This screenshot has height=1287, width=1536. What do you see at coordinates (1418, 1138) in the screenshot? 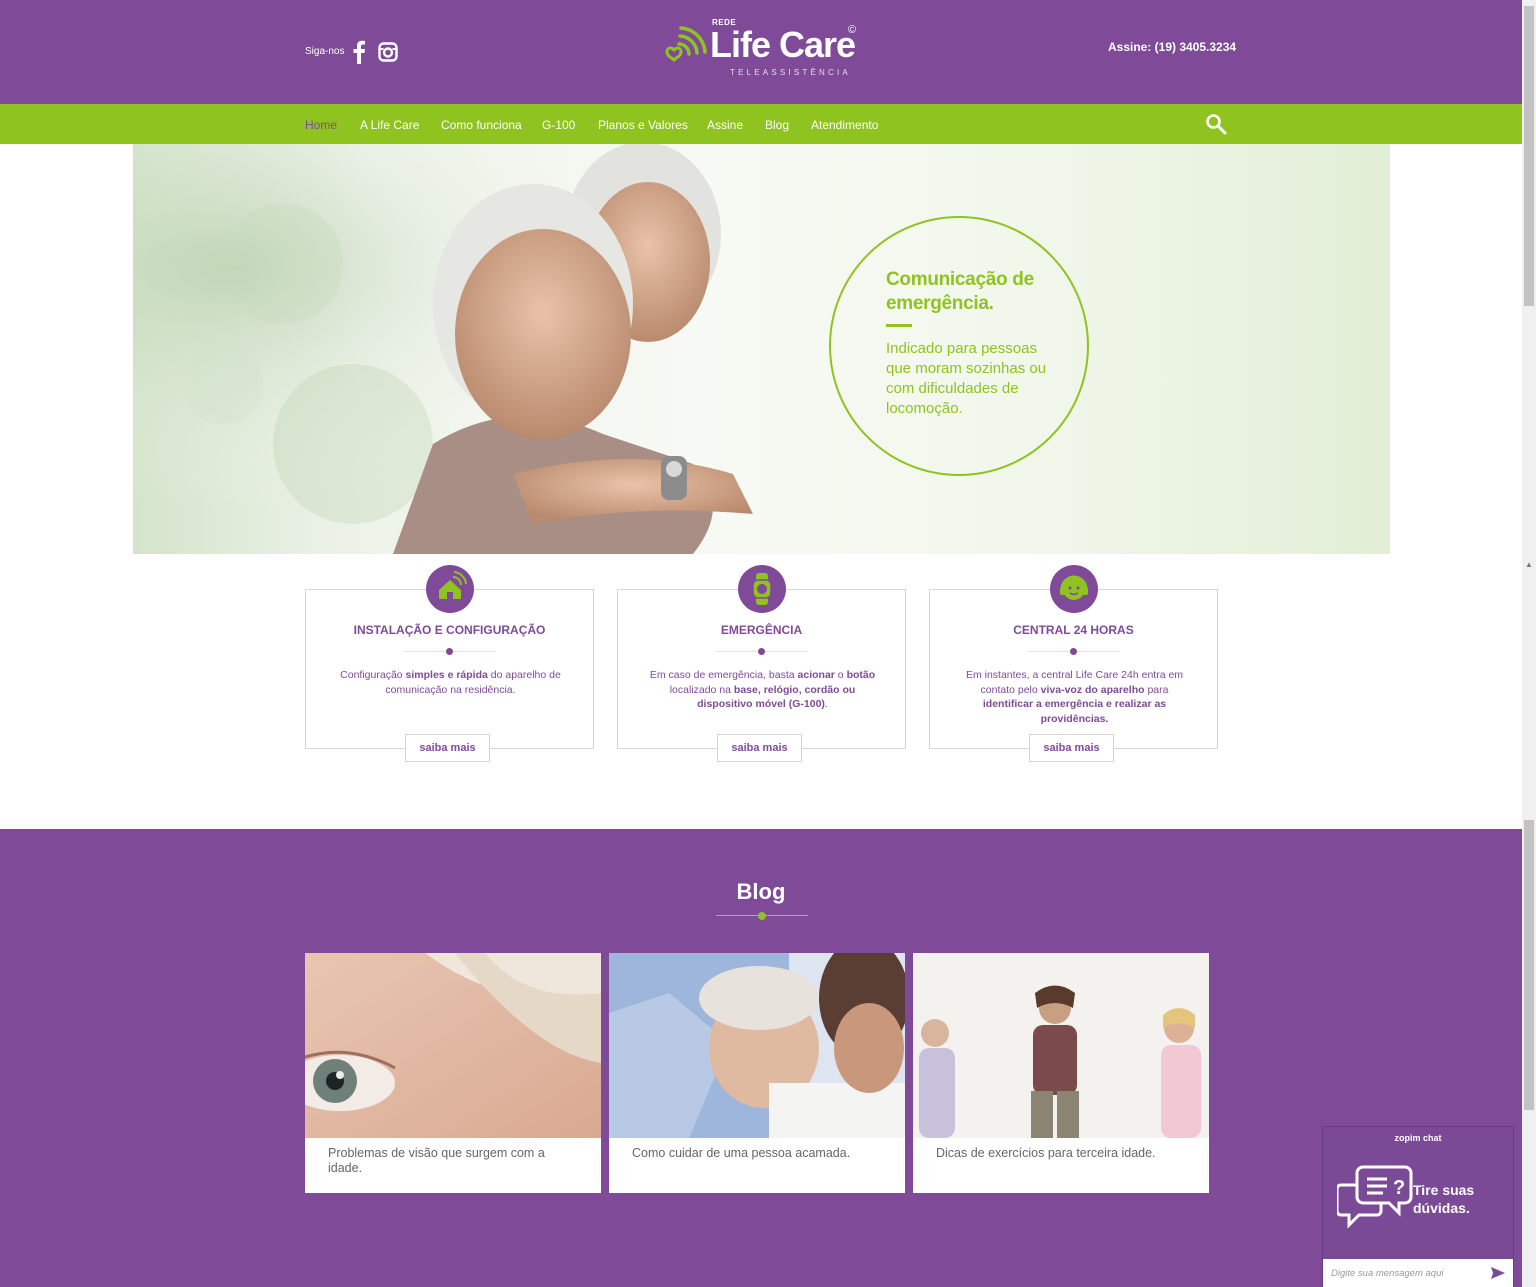
I see `chat-brand: zopim chat` at bounding box center [1418, 1138].